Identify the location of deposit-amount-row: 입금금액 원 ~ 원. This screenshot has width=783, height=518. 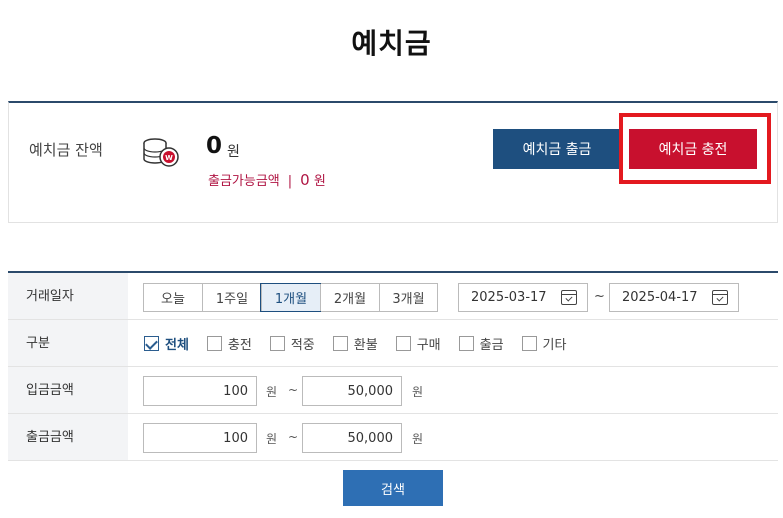
(393, 390).